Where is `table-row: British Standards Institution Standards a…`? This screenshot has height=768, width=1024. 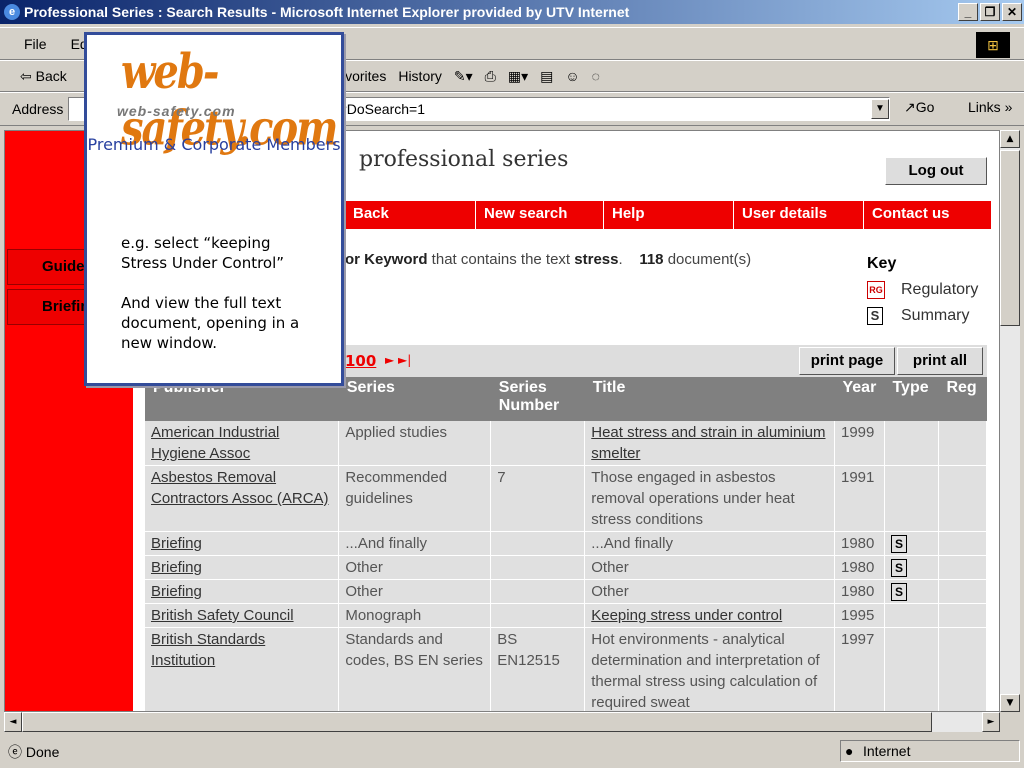 table-row: British Standards Institution Standards a… is located at coordinates (566, 669).